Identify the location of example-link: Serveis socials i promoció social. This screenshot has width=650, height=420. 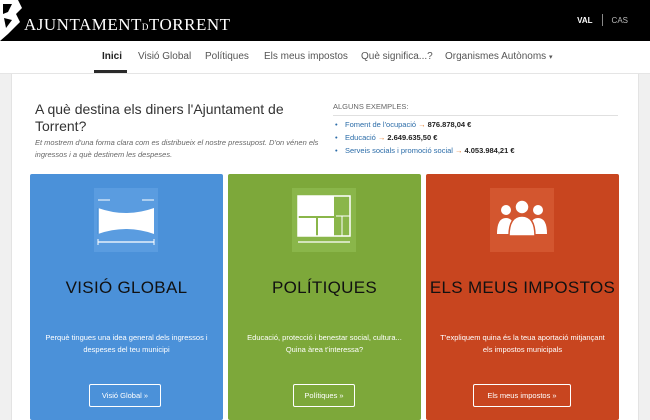
(399, 150).